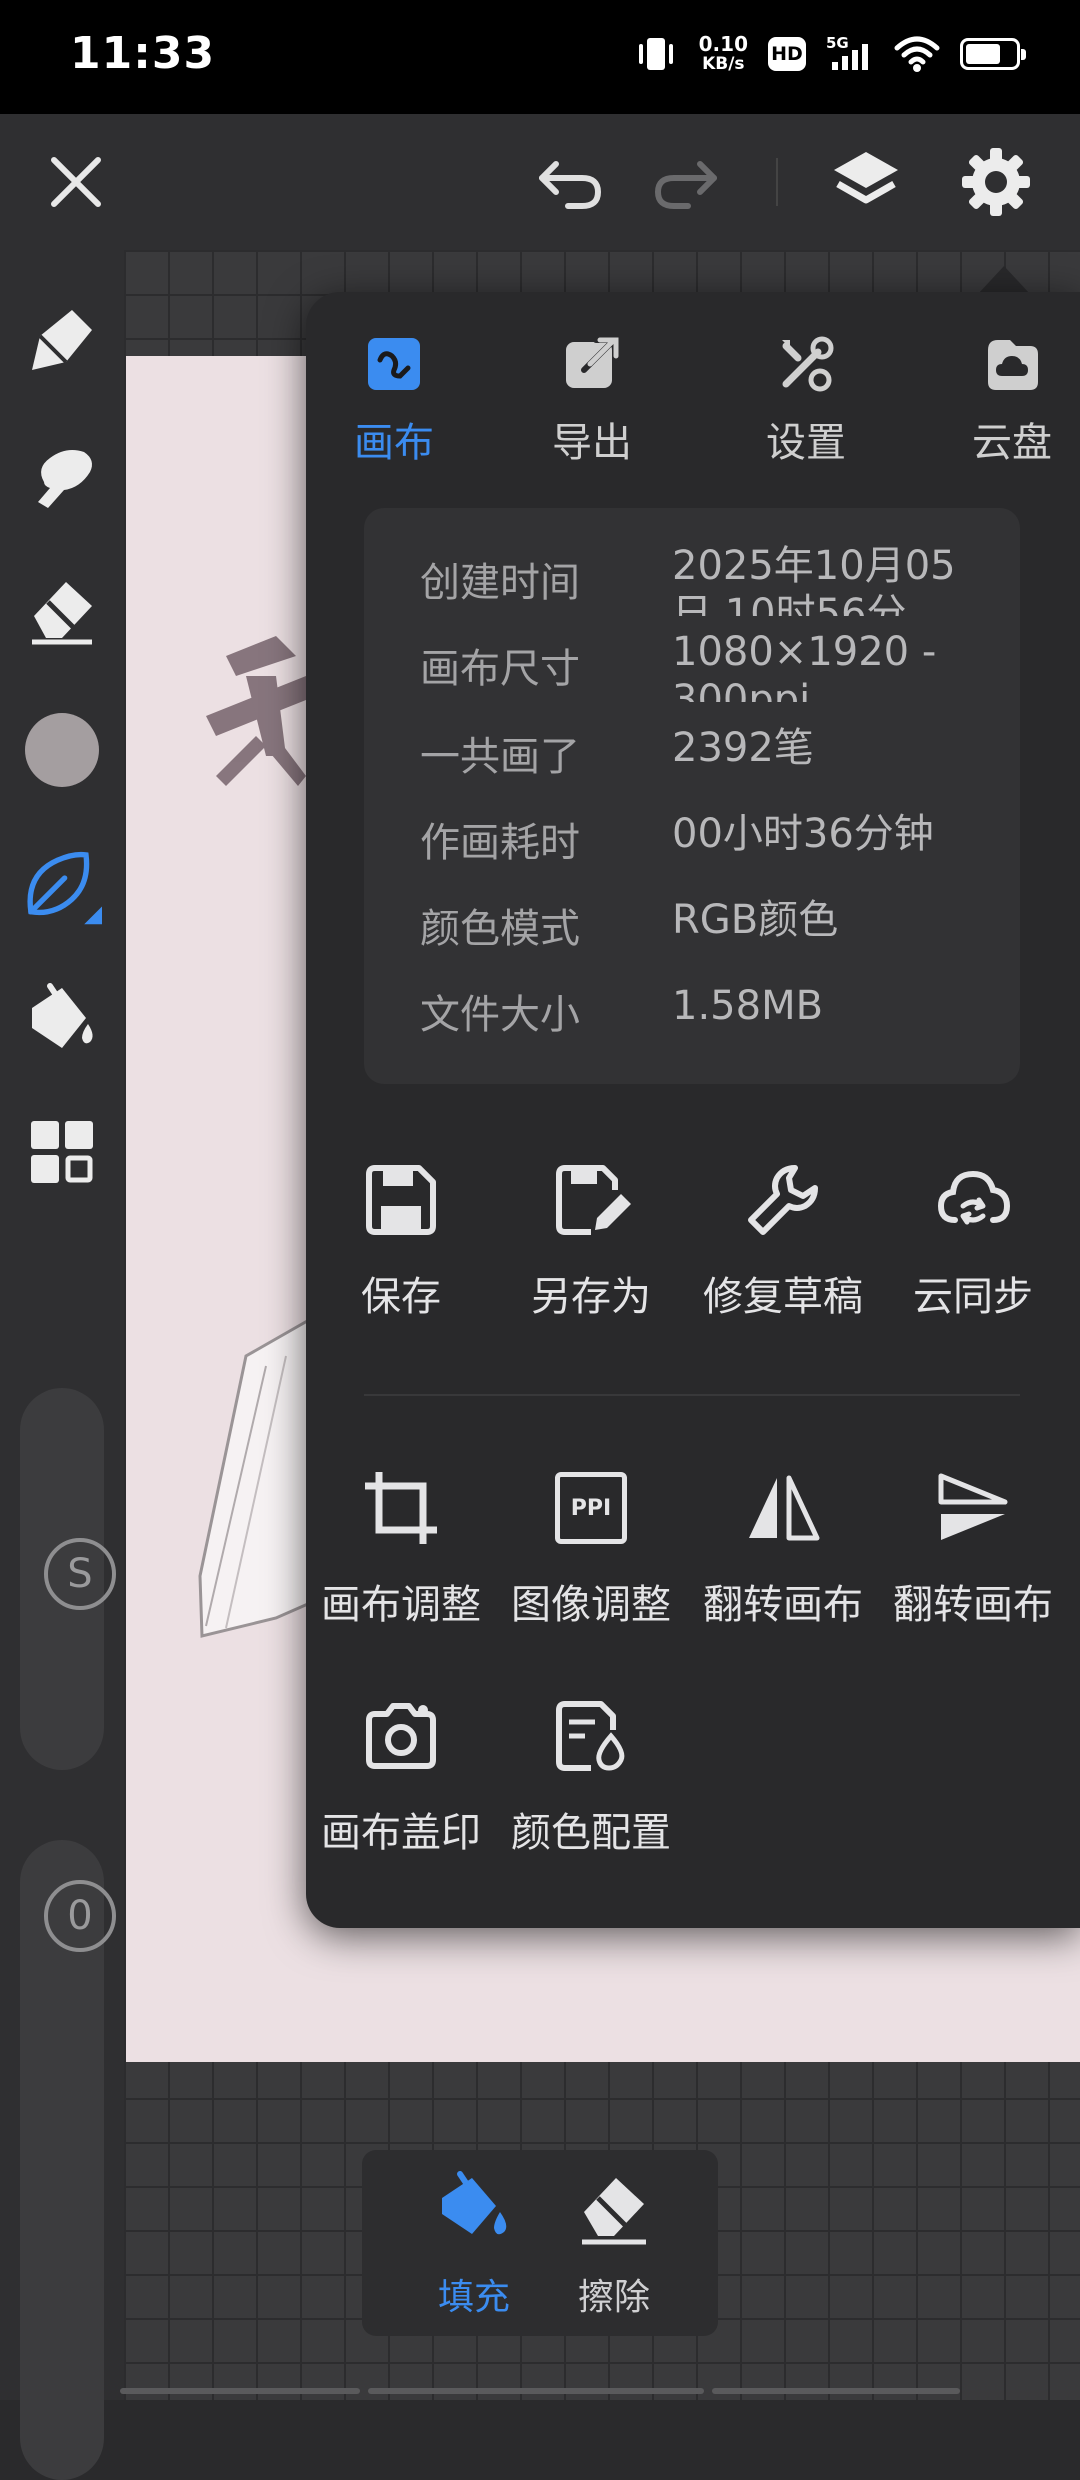 Image resolution: width=1080 pixels, height=2480 pixels. I want to click on info-value: 1080×1920 - 300ppi, so click(804, 665).